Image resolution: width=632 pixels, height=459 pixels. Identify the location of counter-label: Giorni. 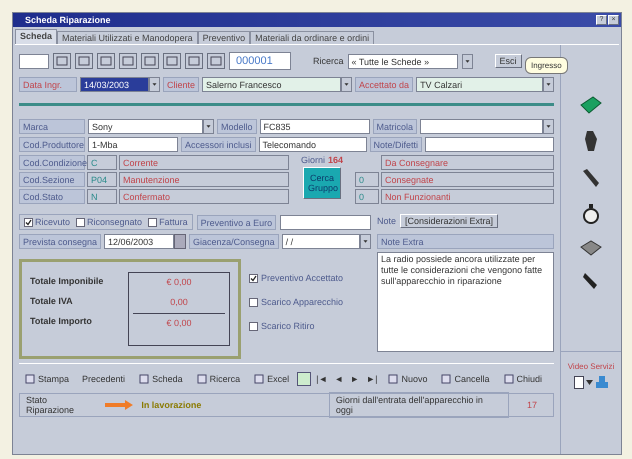
(312, 160).